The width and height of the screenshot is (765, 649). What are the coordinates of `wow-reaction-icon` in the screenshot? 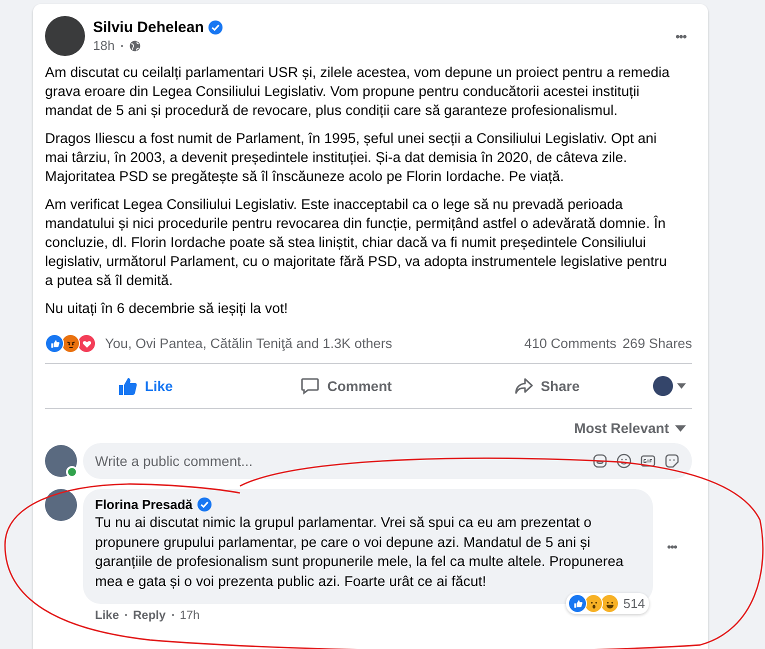 It's located at (594, 603).